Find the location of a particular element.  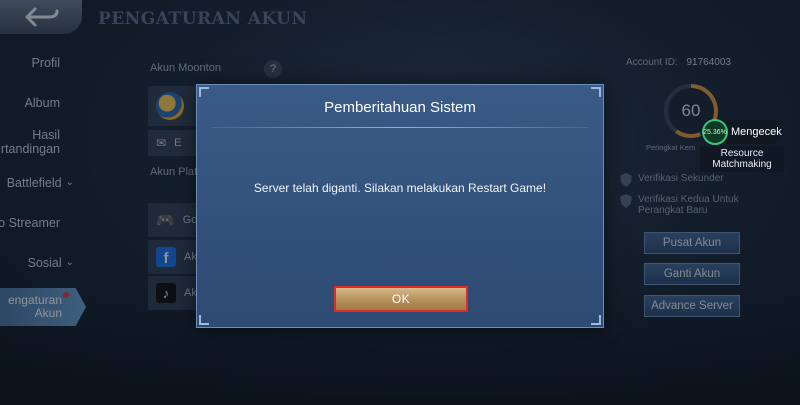

dialog-title: Pemberitahuan Sistem is located at coordinates (400, 107).